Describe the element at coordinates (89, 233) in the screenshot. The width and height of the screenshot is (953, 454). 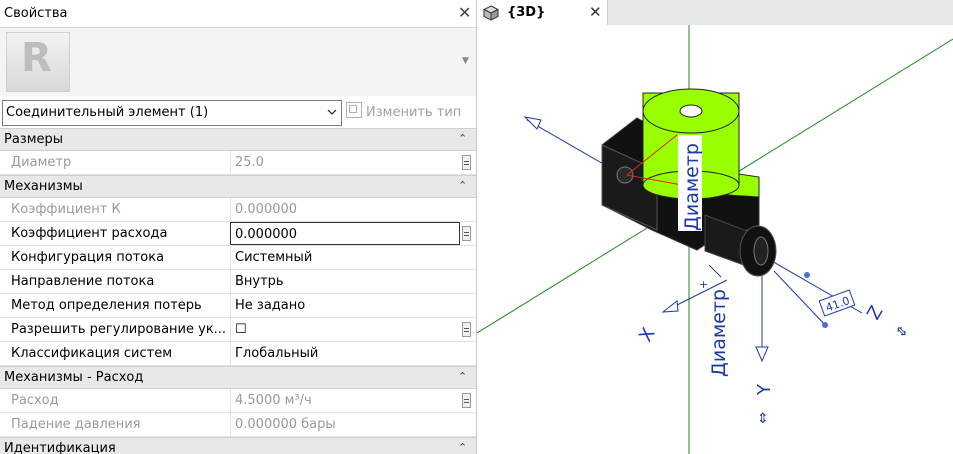
I see `property-label: Коэффициент расхода` at that location.